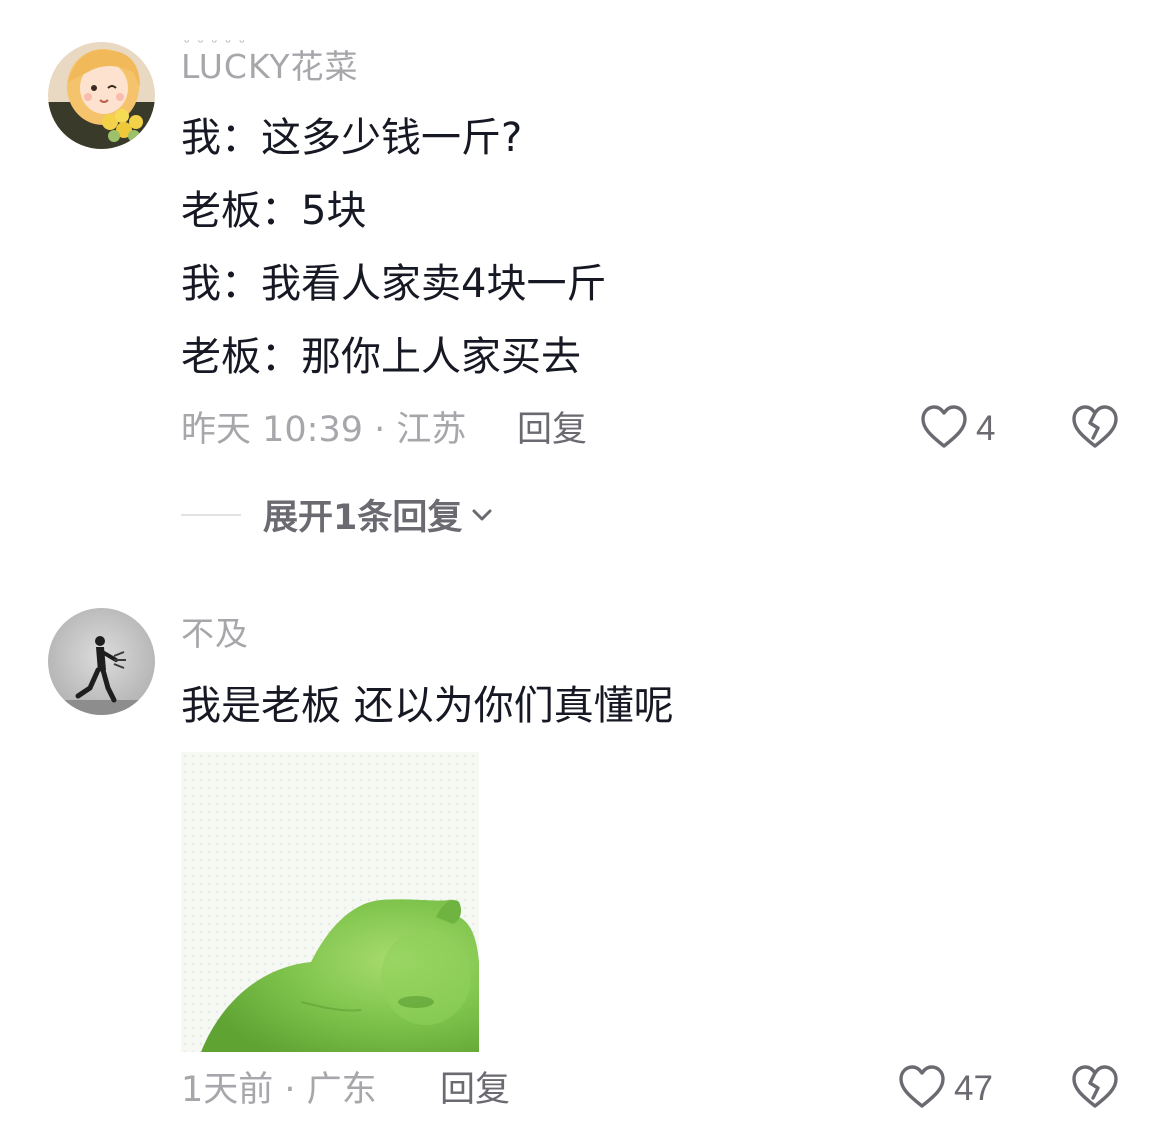 The image size is (1170, 1129). What do you see at coordinates (330, 902) in the screenshot?
I see `frog-sticker-image` at bounding box center [330, 902].